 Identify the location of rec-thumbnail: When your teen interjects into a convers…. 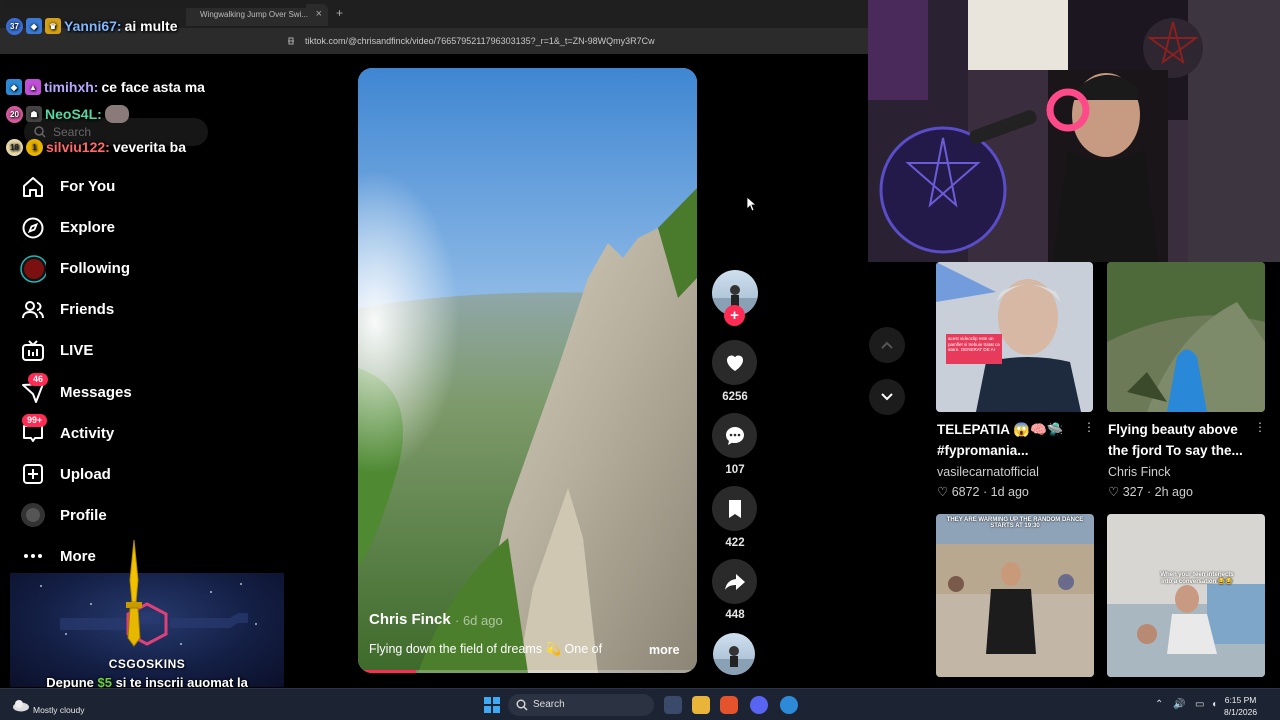
(1186, 595).